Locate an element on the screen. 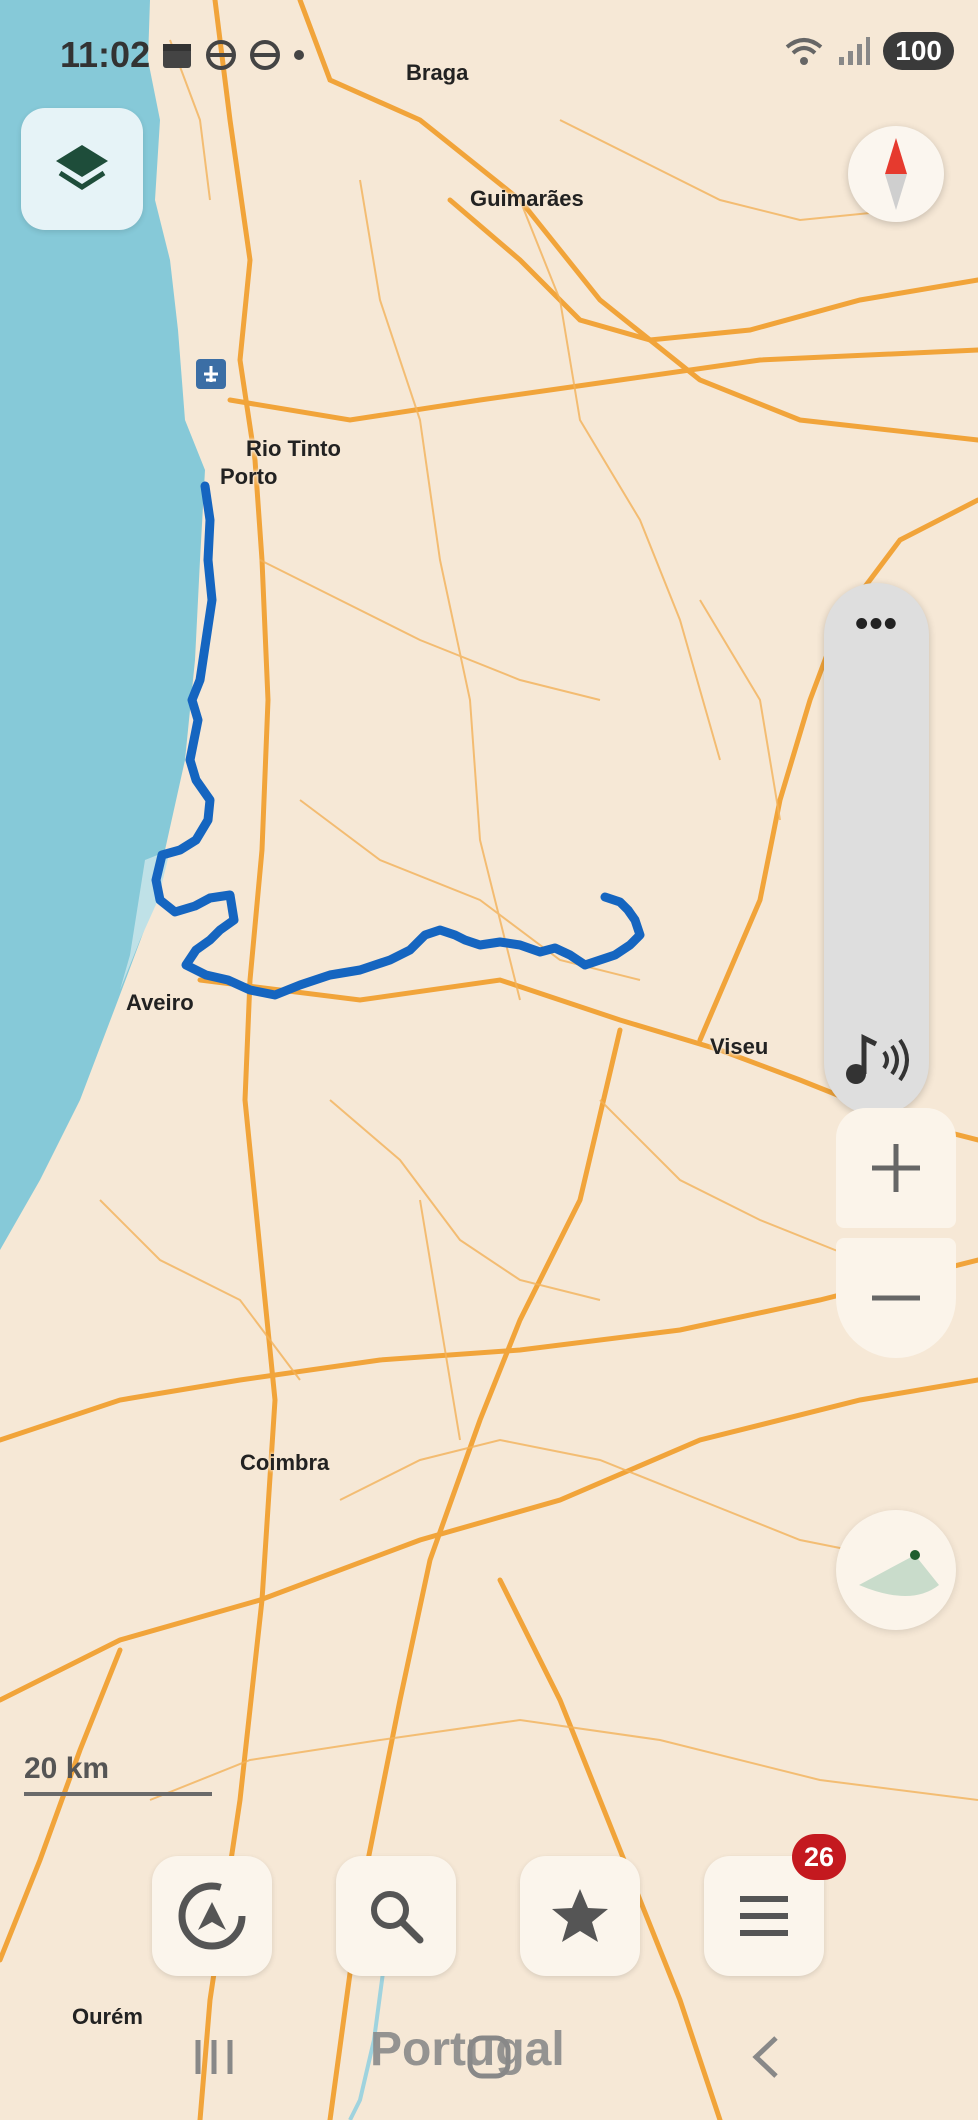 The height and width of the screenshot is (2120, 978). my-location-icon is located at coordinates (899, 1573).